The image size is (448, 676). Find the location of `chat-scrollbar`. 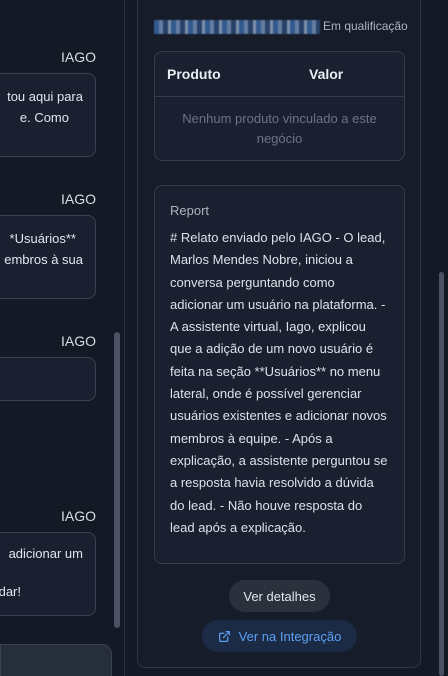

chat-scrollbar is located at coordinates (117, 480).